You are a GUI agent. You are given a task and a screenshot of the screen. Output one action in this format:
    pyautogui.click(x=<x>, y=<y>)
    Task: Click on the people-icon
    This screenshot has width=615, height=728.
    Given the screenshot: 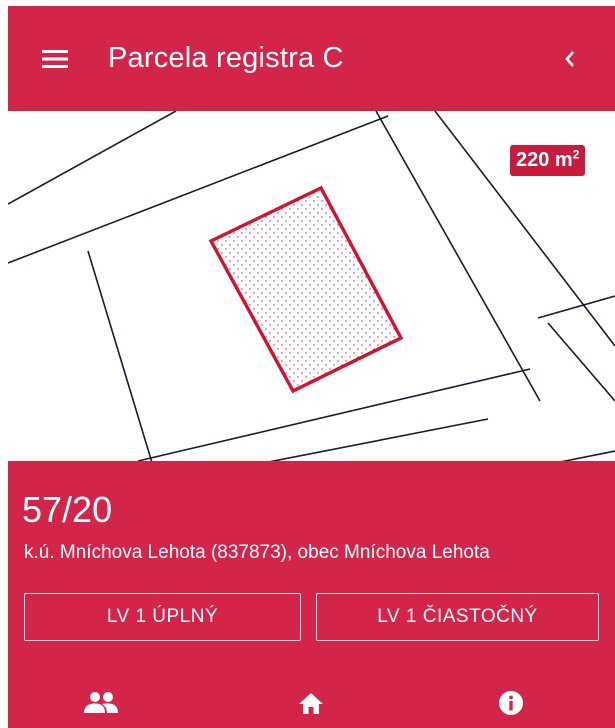 What is the action you would take?
    pyautogui.click(x=101, y=702)
    